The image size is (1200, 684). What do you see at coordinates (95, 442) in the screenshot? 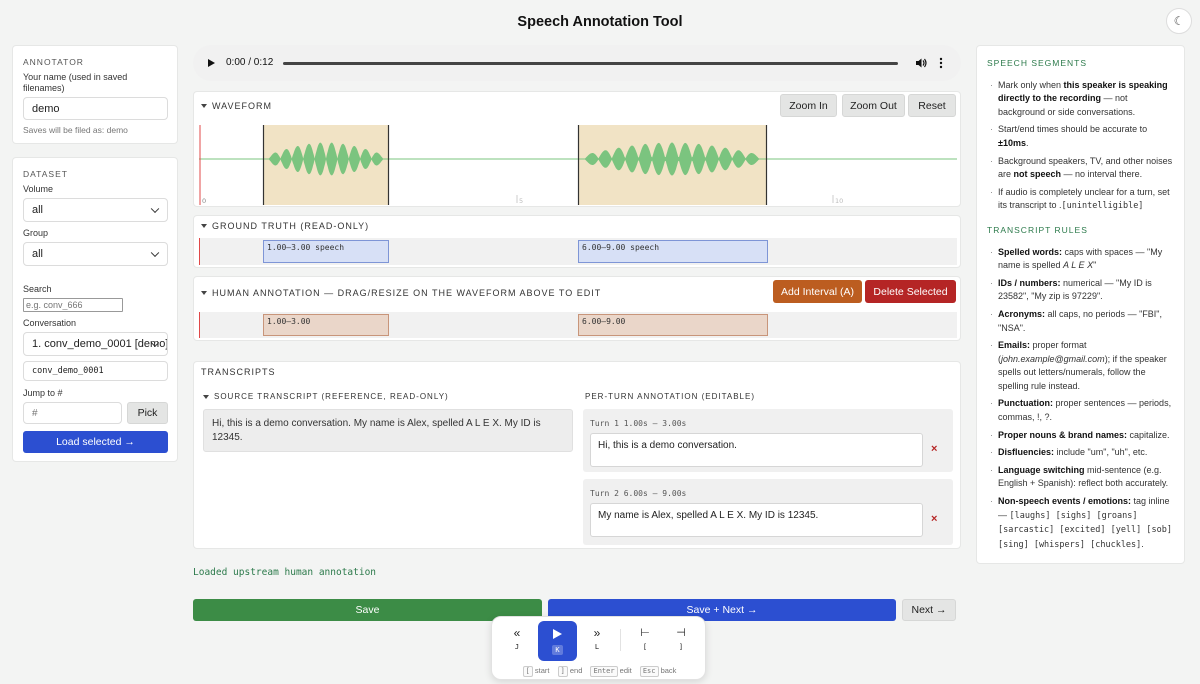
I see `load-selected-button: Load selected →` at bounding box center [95, 442].